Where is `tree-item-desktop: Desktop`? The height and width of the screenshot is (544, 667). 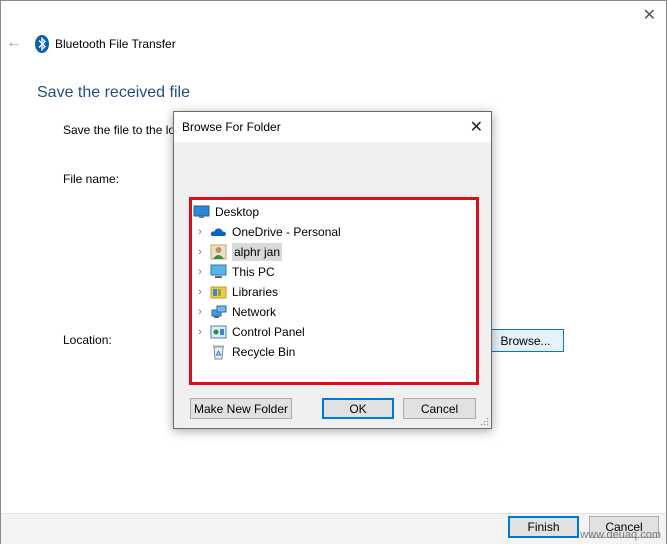 tree-item-desktop: Desktop is located at coordinates (225, 212).